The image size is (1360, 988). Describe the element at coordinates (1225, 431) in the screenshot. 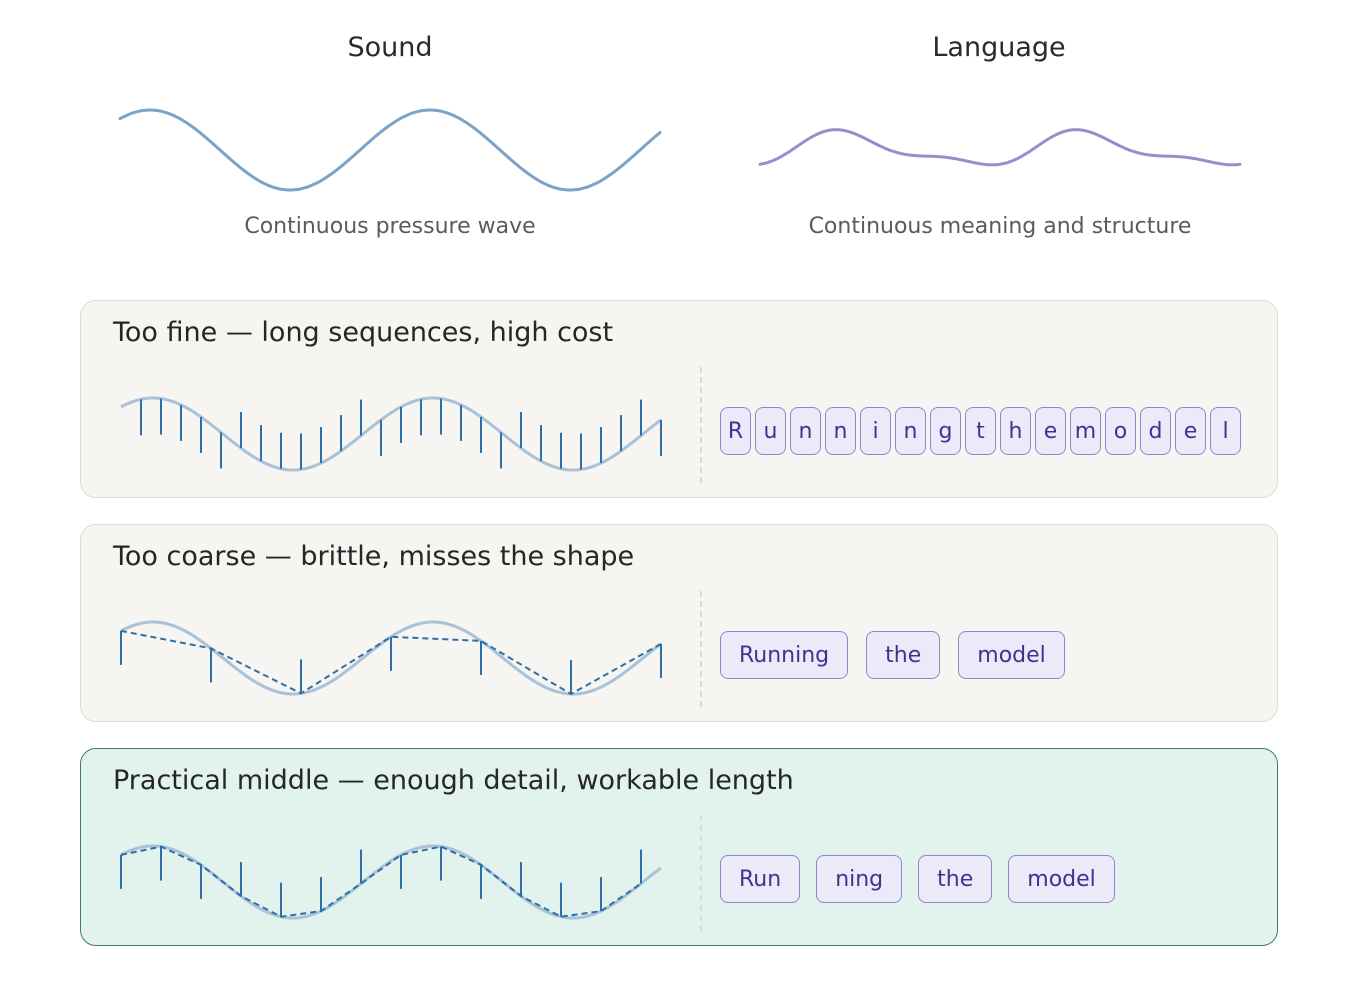

I see `token: l` at that location.